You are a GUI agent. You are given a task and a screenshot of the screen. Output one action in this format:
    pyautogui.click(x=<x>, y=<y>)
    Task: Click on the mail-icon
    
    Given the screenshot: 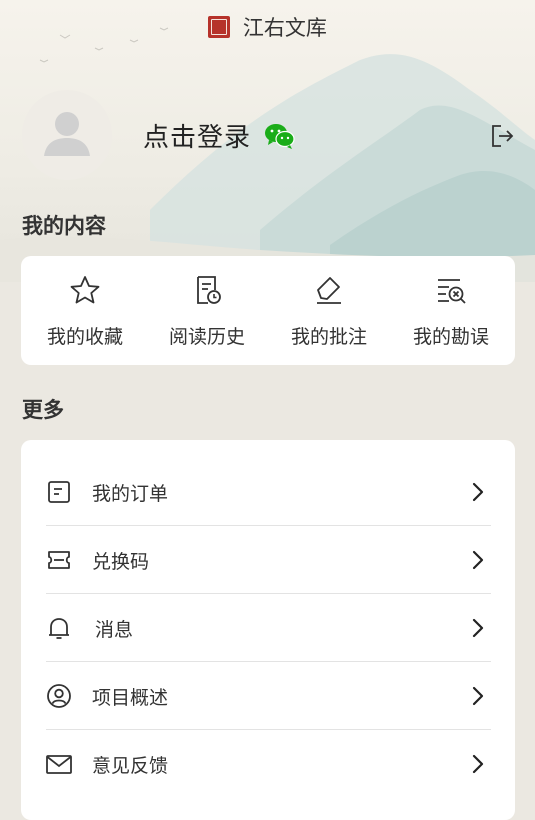 What is the action you would take?
    pyautogui.click(x=59, y=764)
    